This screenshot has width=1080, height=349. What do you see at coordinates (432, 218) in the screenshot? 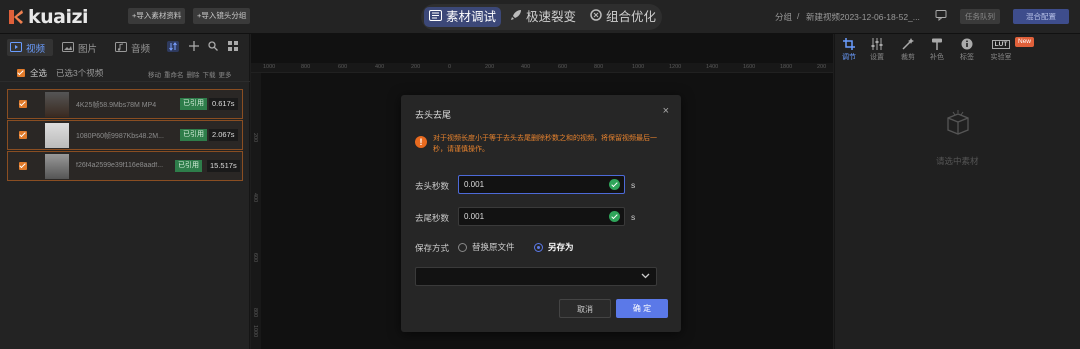
I see `tail-seconds-label: 去尾秒数` at bounding box center [432, 218].